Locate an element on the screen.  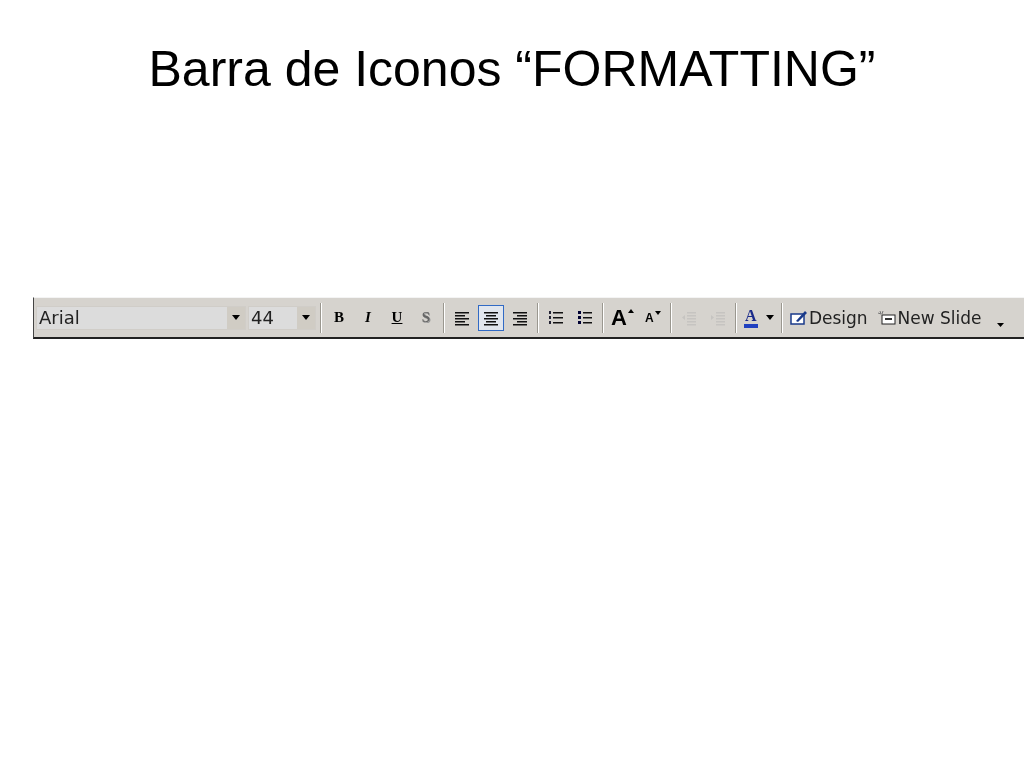
new-slide-button: New Slide is located at coordinates (929, 317).